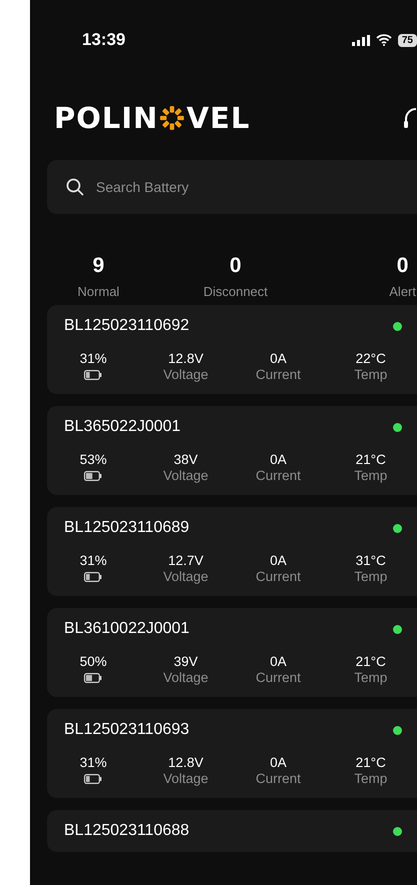  What do you see at coordinates (232, 349) in the screenshot?
I see `battery-card: BL125023110692 31% 12.8V Voltage 0A Current 22°C Temp` at bounding box center [232, 349].